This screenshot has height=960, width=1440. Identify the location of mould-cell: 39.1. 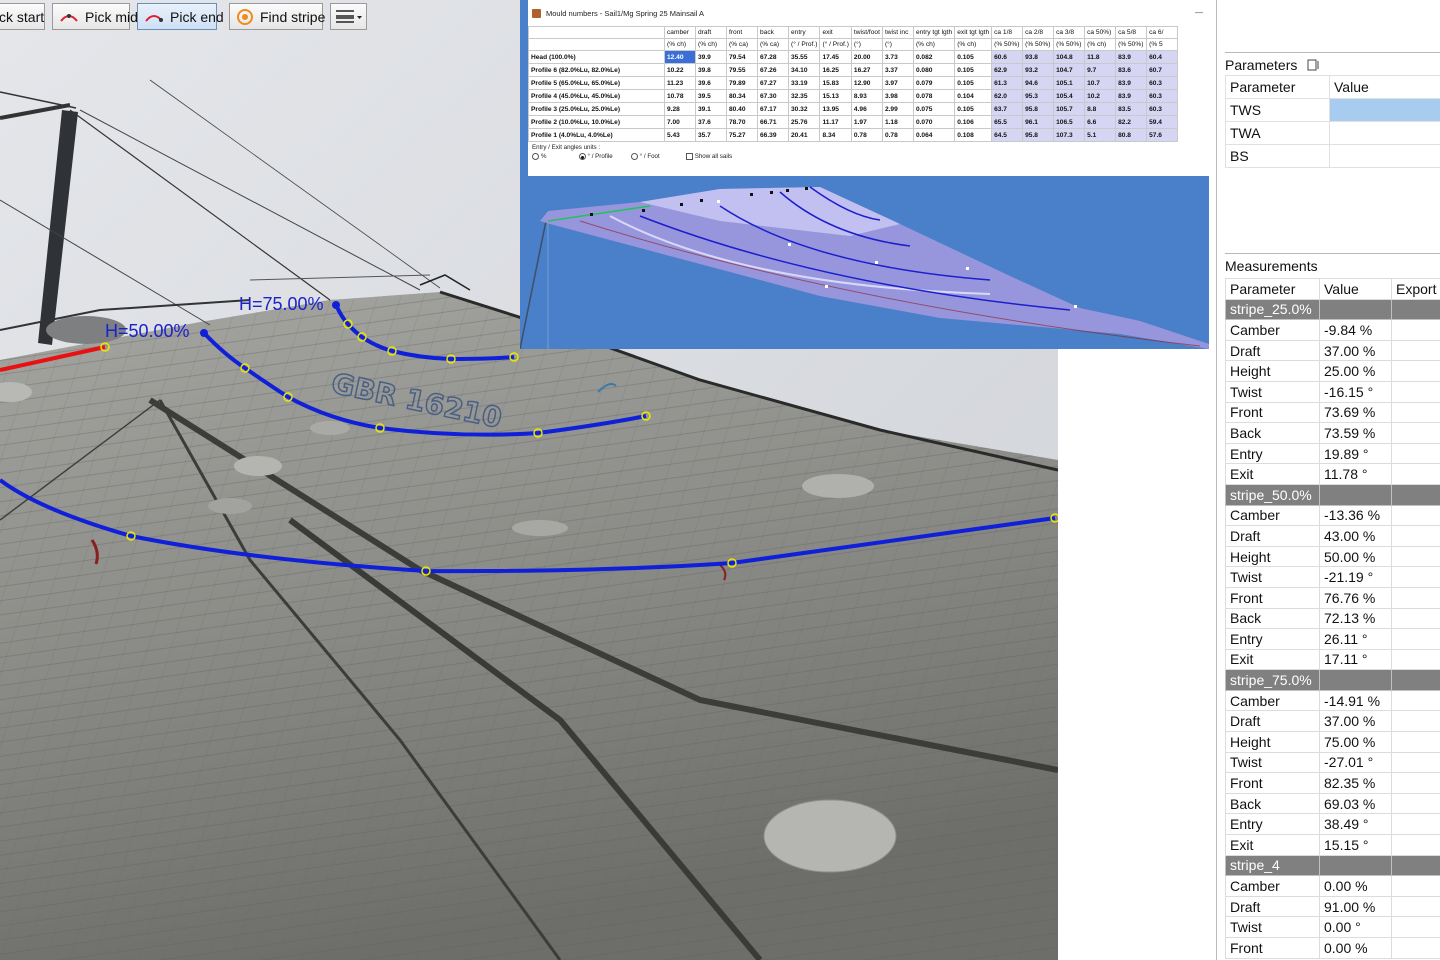
(711, 109).